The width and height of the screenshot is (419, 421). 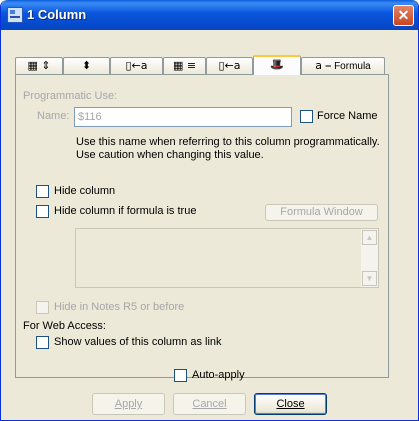 What do you see at coordinates (369, 258) in the screenshot?
I see `formula-scrollbar: ▲ ▼` at bounding box center [369, 258].